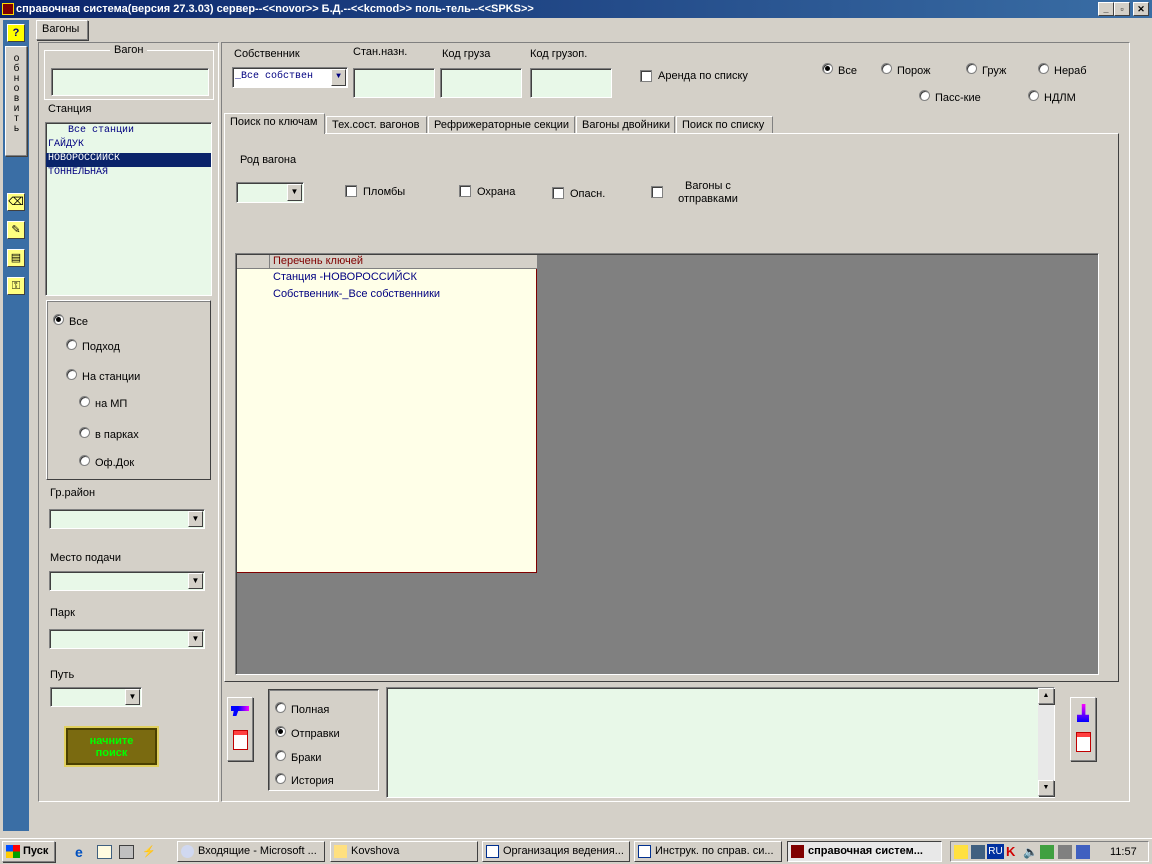 The width and height of the screenshot is (1152, 864). What do you see at coordinates (1046, 696) in the screenshot?
I see `scroll-up-button: ▲` at bounding box center [1046, 696].